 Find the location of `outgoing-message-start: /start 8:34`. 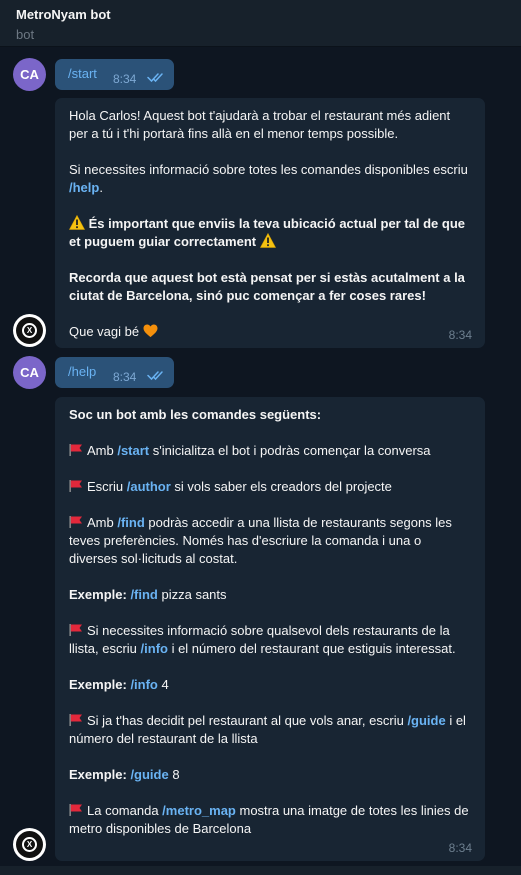

outgoing-message-start: /start 8:34 is located at coordinates (114, 74).